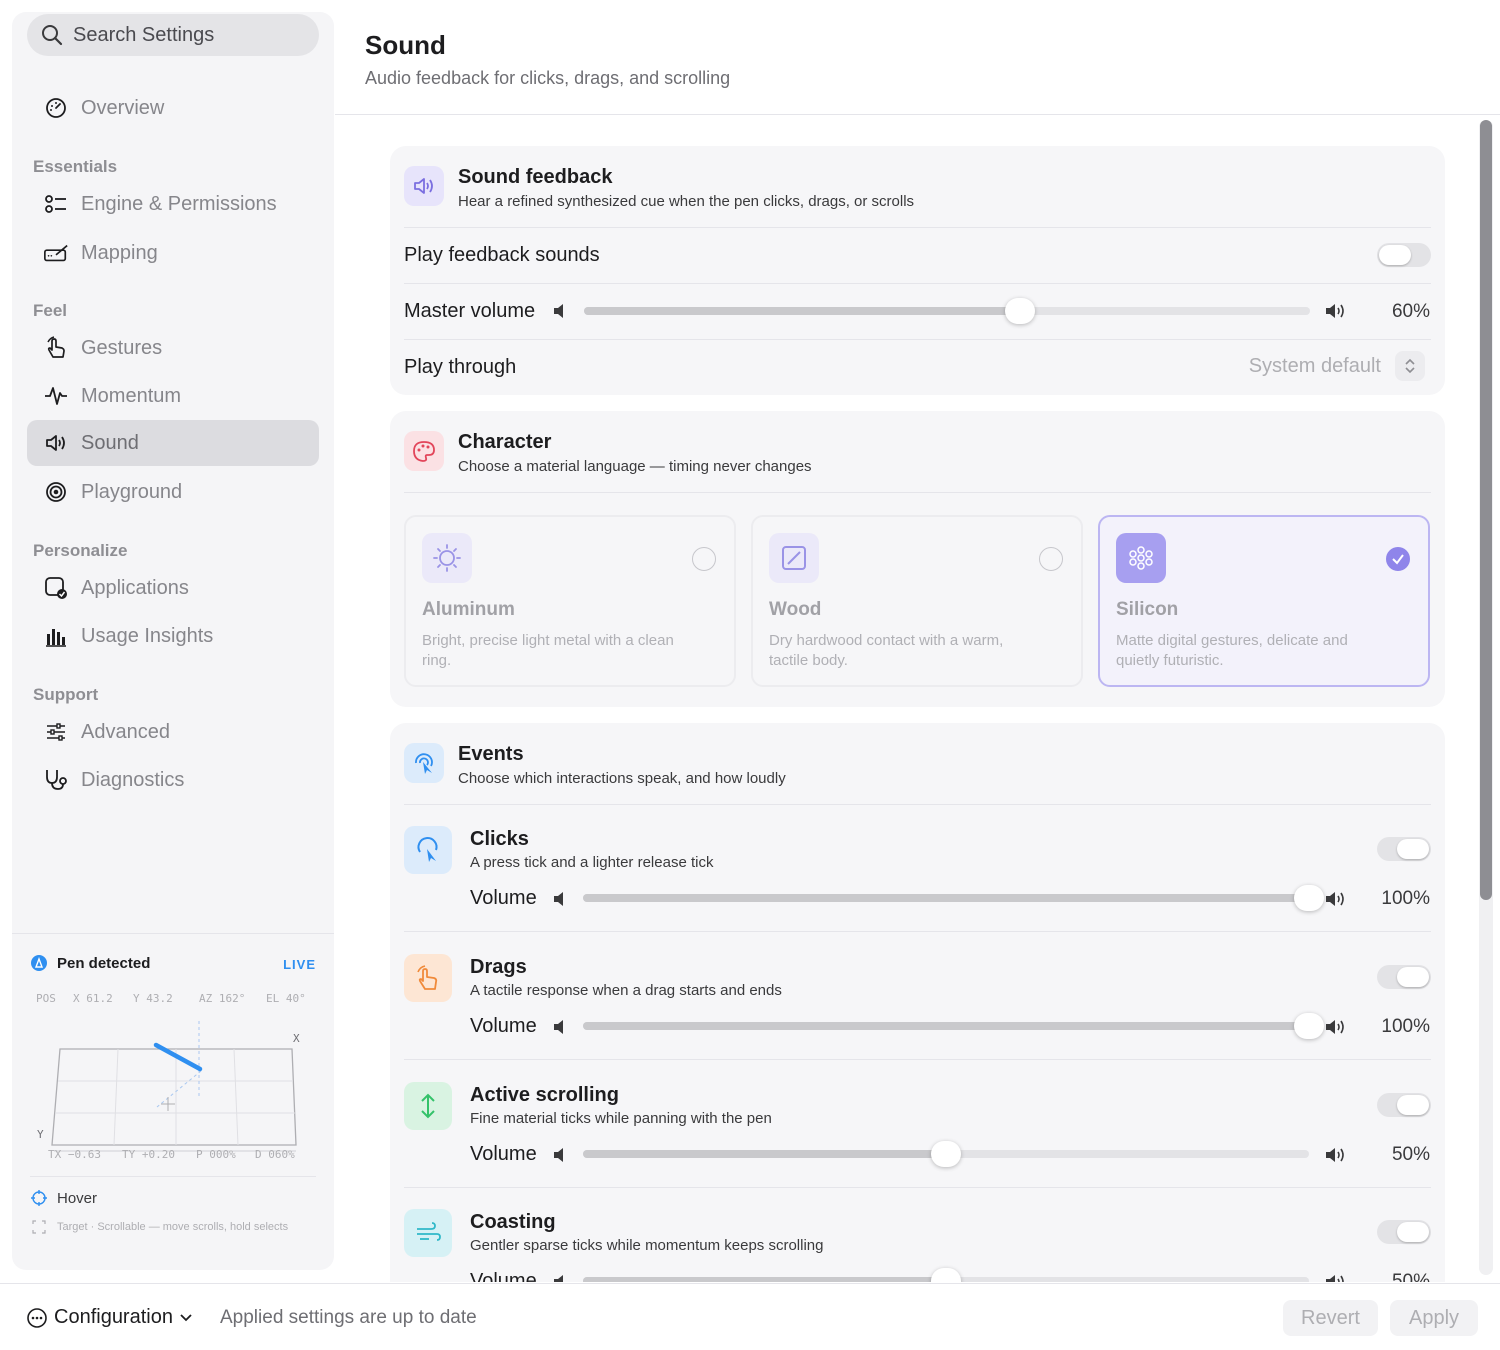 The height and width of the screenshot is (1350, 1500). Describe the element at coordinates (1398, 559) in the screenshot. I see `material-radio-selected` at that location.